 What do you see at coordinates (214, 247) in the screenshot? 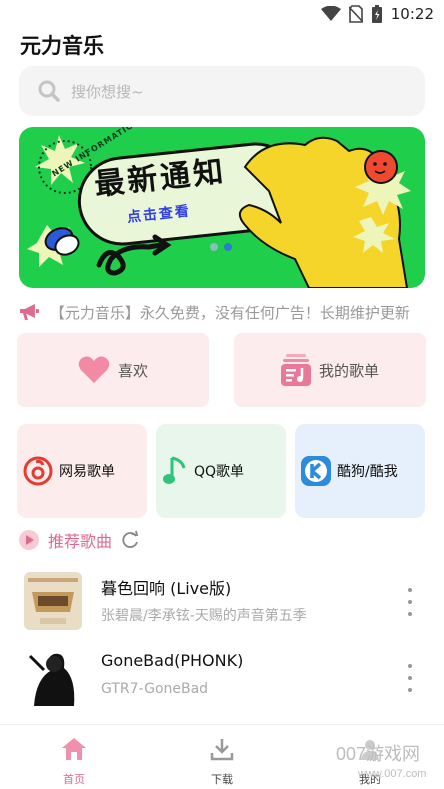
I see `carousel-dot` at bounding box center [214, 247].